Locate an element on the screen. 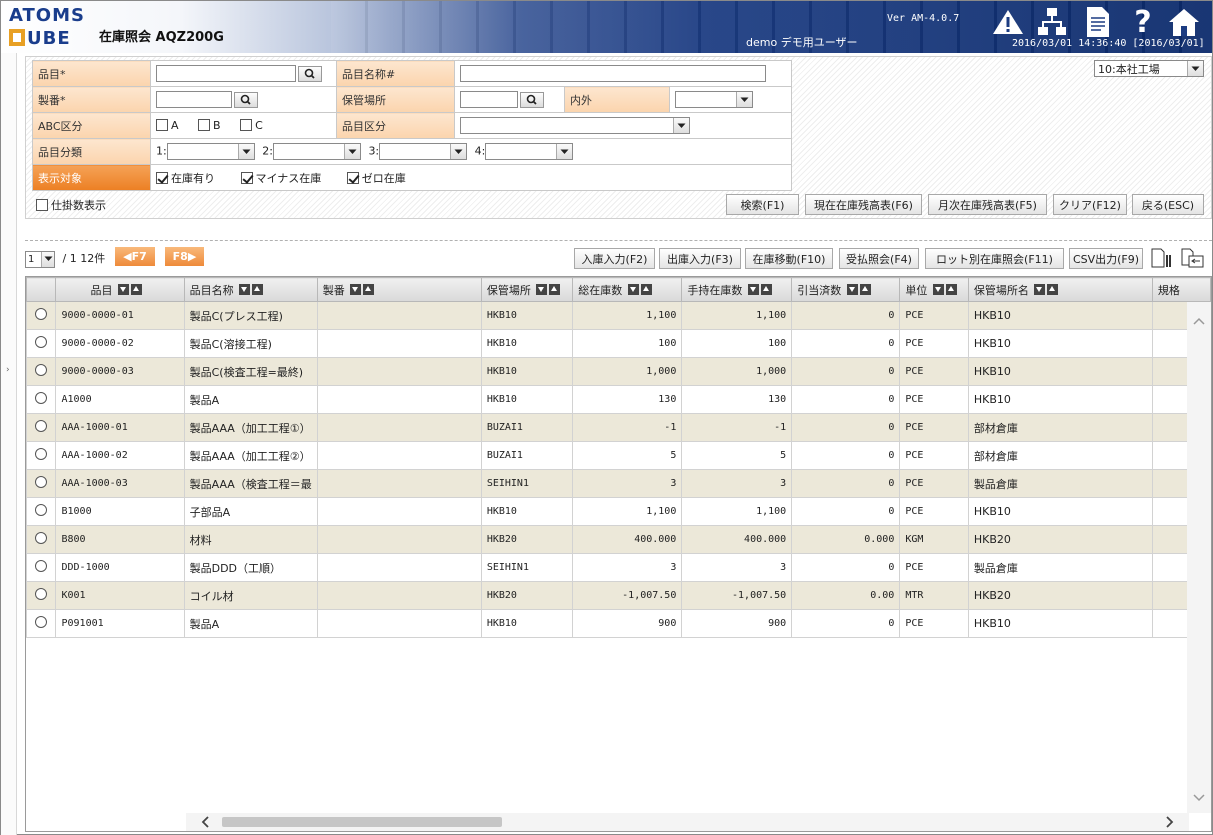 Image resolution: width=1213 pixels, height=835 pixels. column-header-allocated: 引当済数 is located at coordinates (846, 289).